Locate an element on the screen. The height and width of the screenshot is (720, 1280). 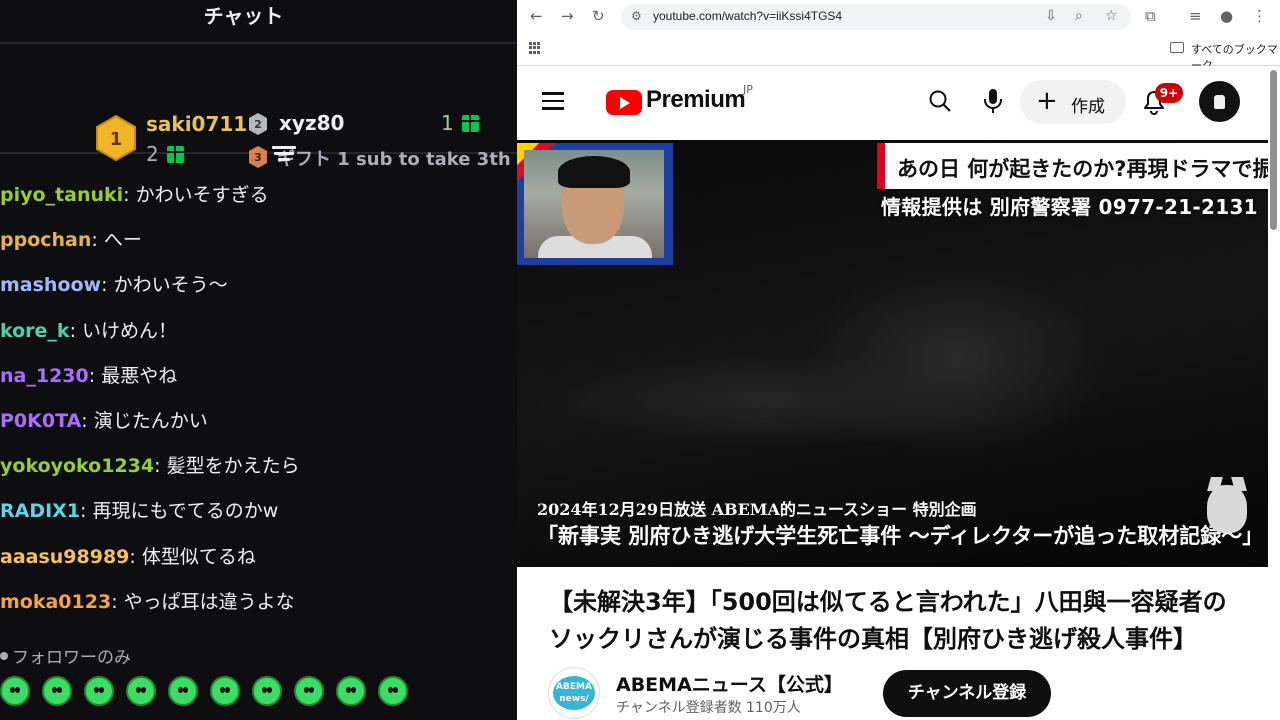
zoom-icon: ⌕ is located at coordinates (1079, 16).